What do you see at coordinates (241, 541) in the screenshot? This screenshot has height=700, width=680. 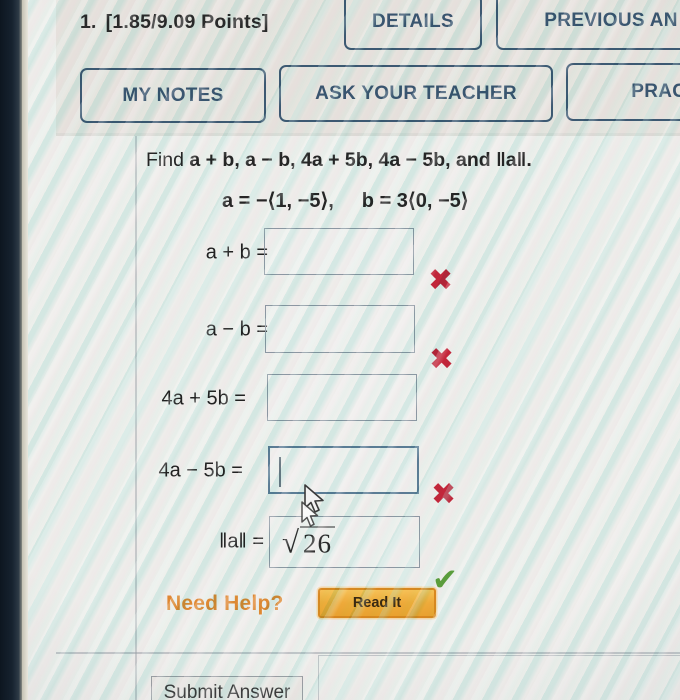 I see `answer-label: ‖a‖ =` at bounding box center [241, 541].